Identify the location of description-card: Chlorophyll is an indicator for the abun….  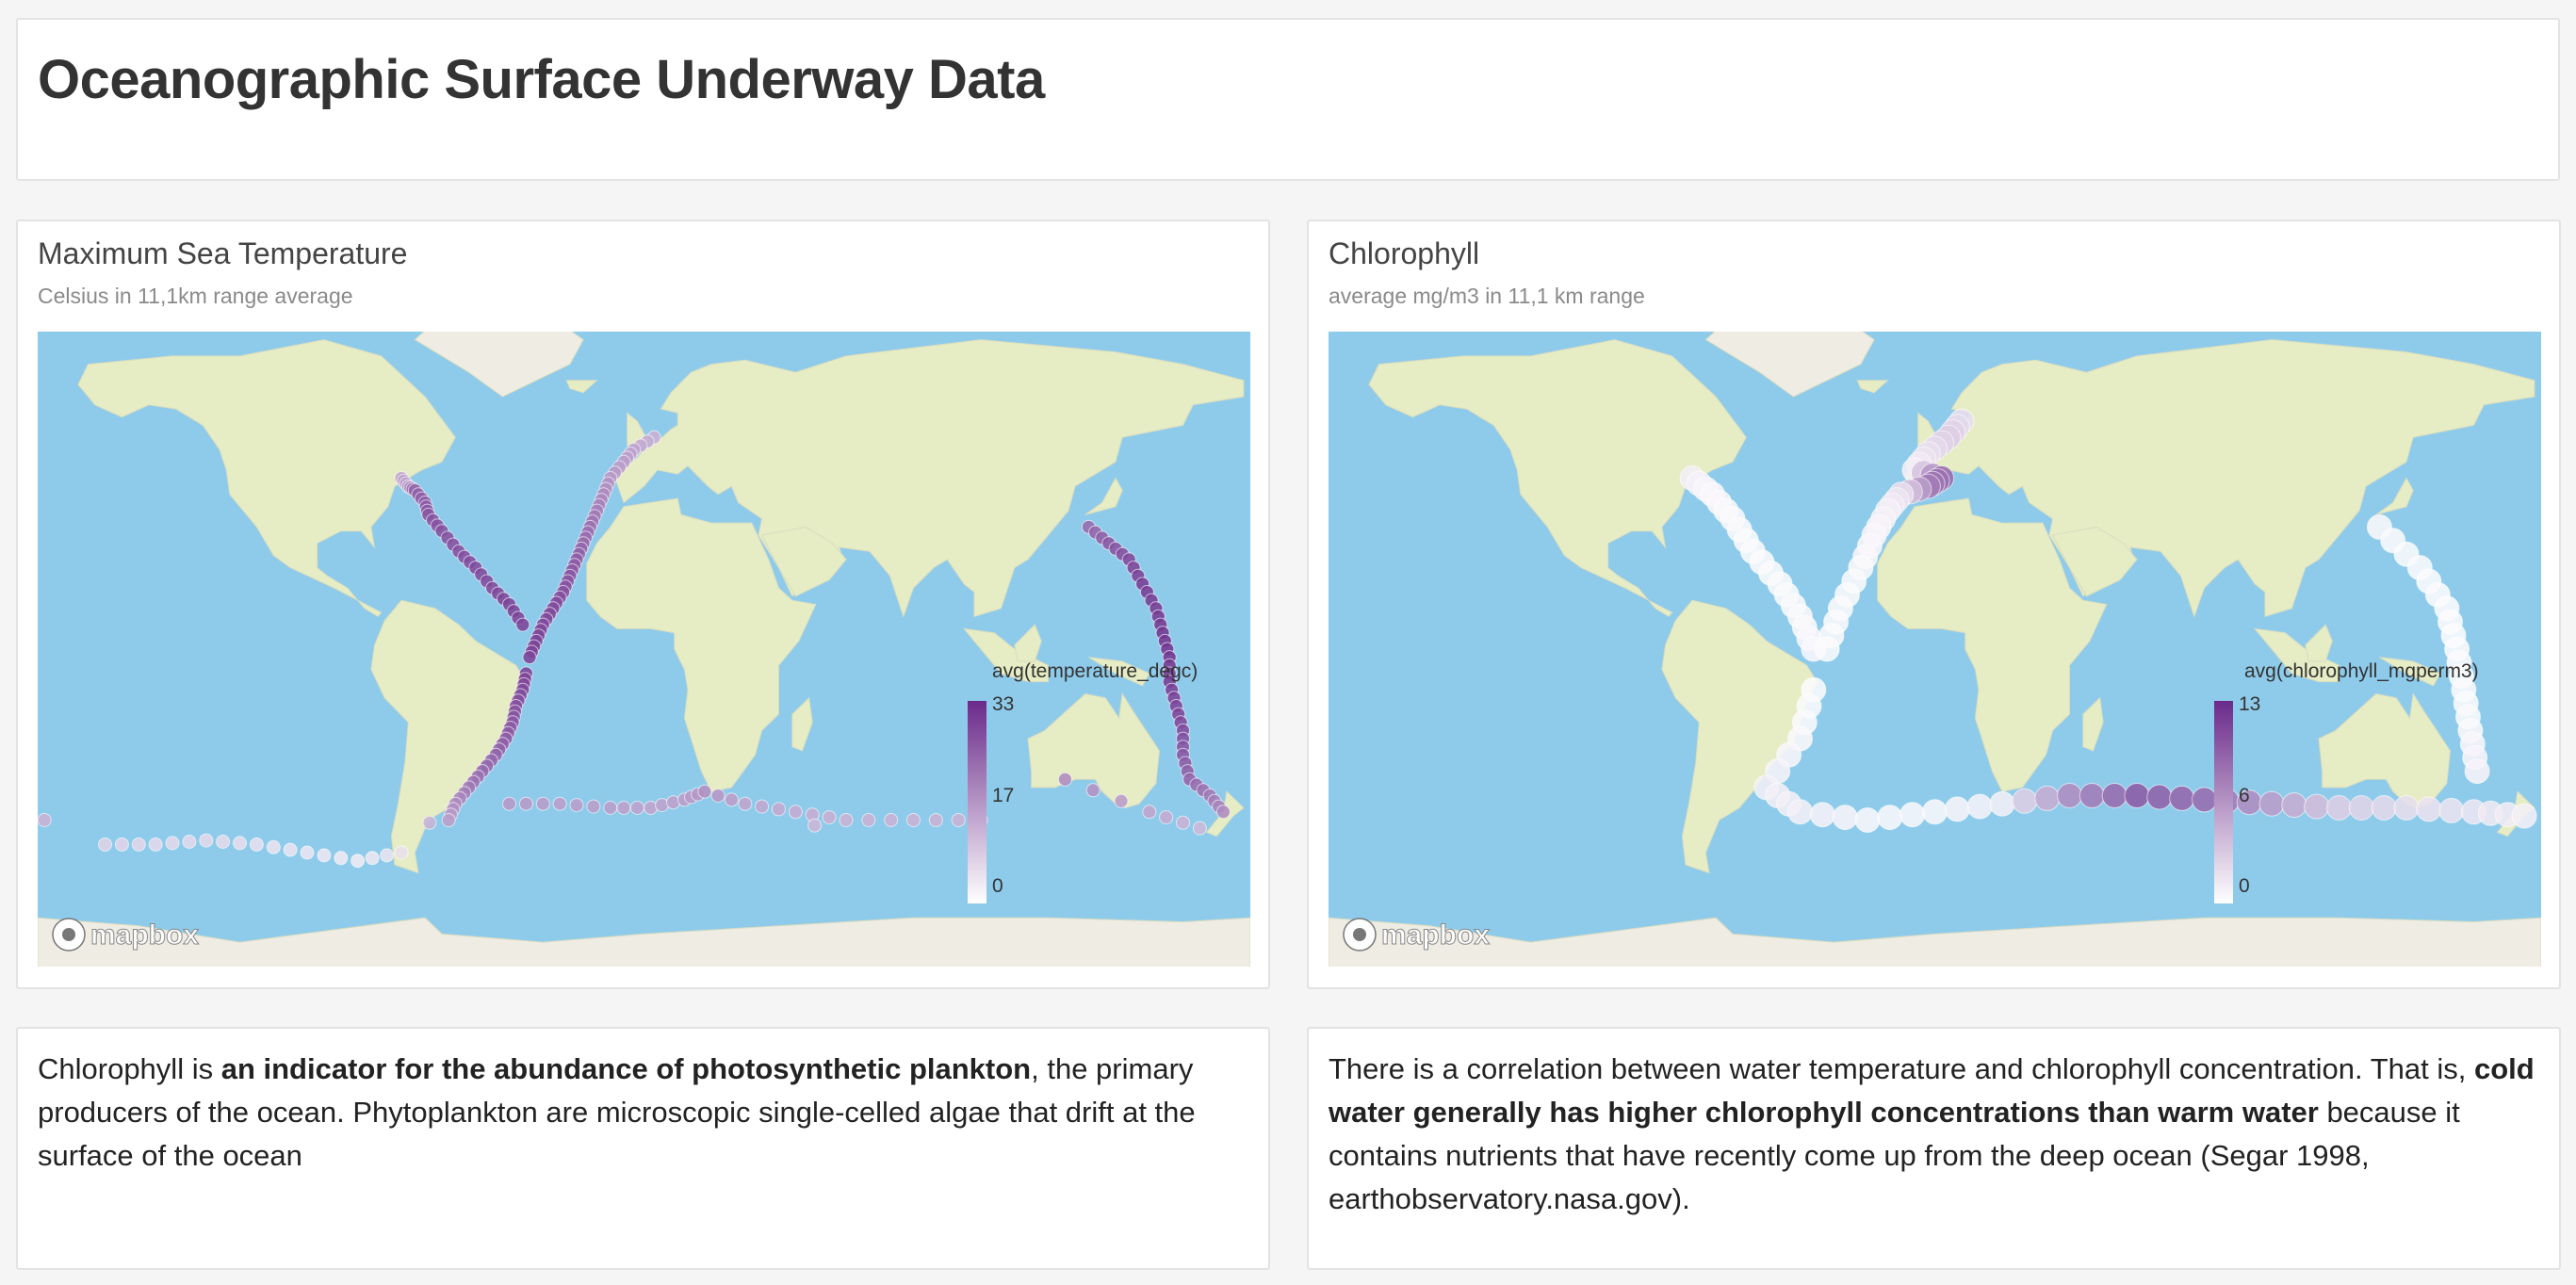
(643, 1148).